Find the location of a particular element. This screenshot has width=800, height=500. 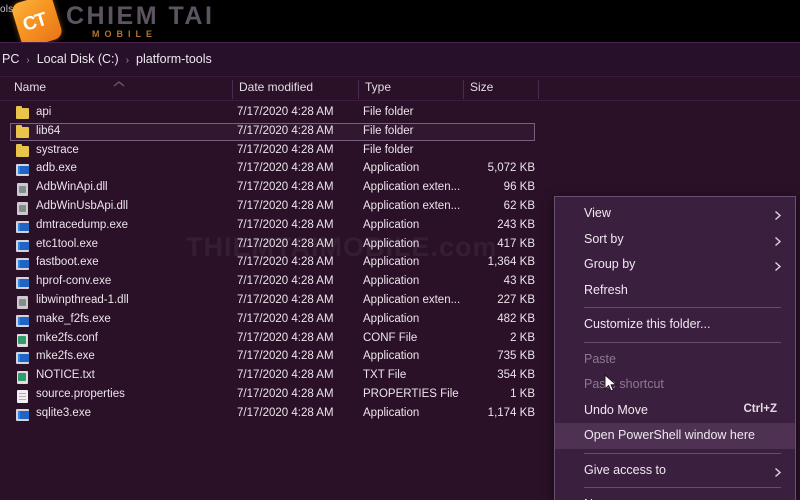

context-menu-item-label: View is located at coordinates (597, 213).